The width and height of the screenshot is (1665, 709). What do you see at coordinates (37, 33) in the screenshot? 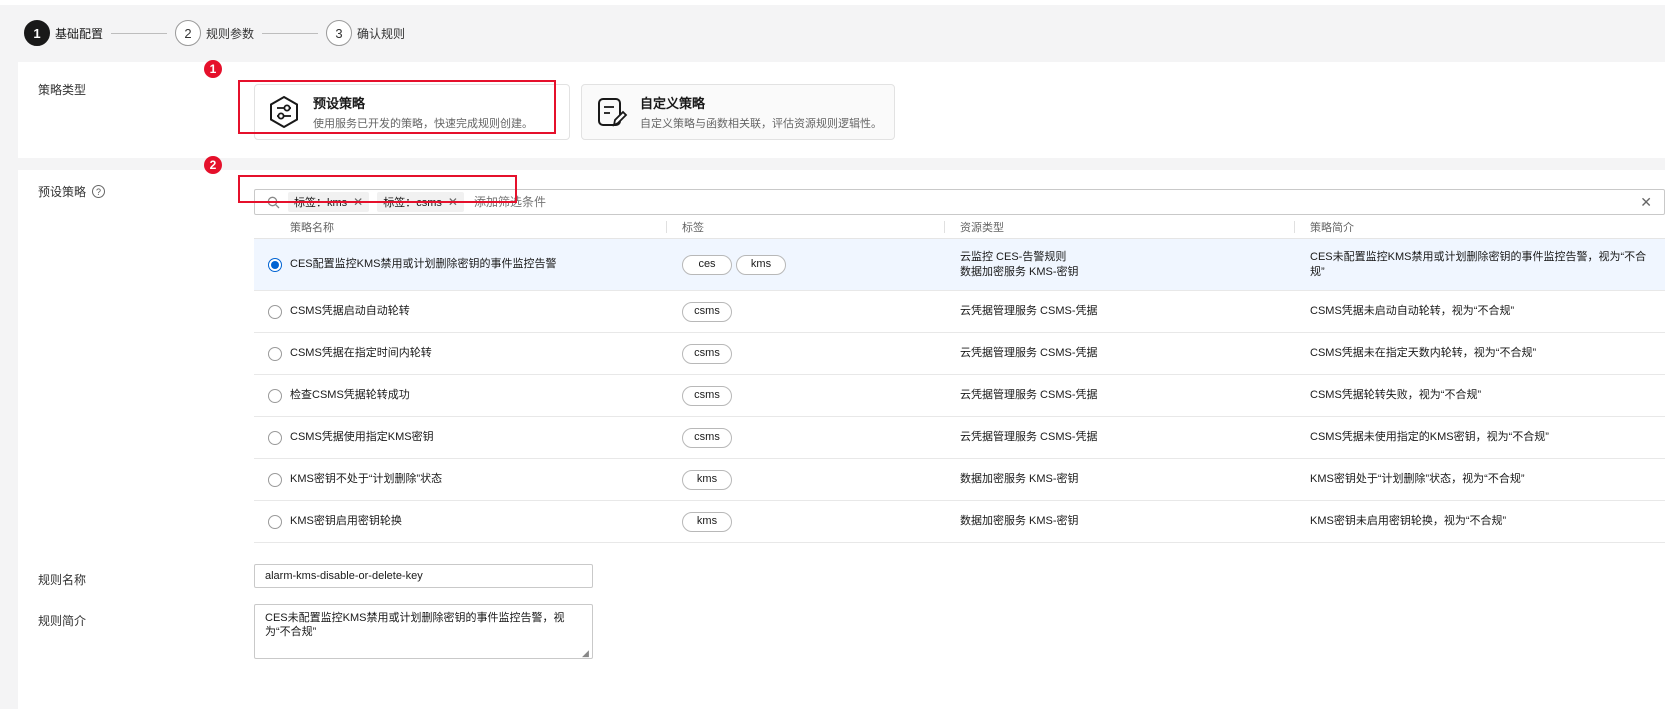
I see `step-number: 1` at bounding box center [37, 33].